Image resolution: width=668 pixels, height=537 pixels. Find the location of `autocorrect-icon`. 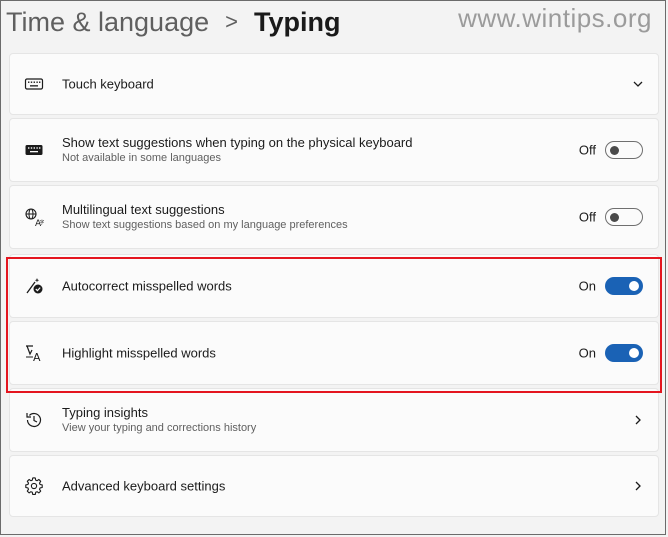

autocorrect-icon is located at coordinates (34, 286).